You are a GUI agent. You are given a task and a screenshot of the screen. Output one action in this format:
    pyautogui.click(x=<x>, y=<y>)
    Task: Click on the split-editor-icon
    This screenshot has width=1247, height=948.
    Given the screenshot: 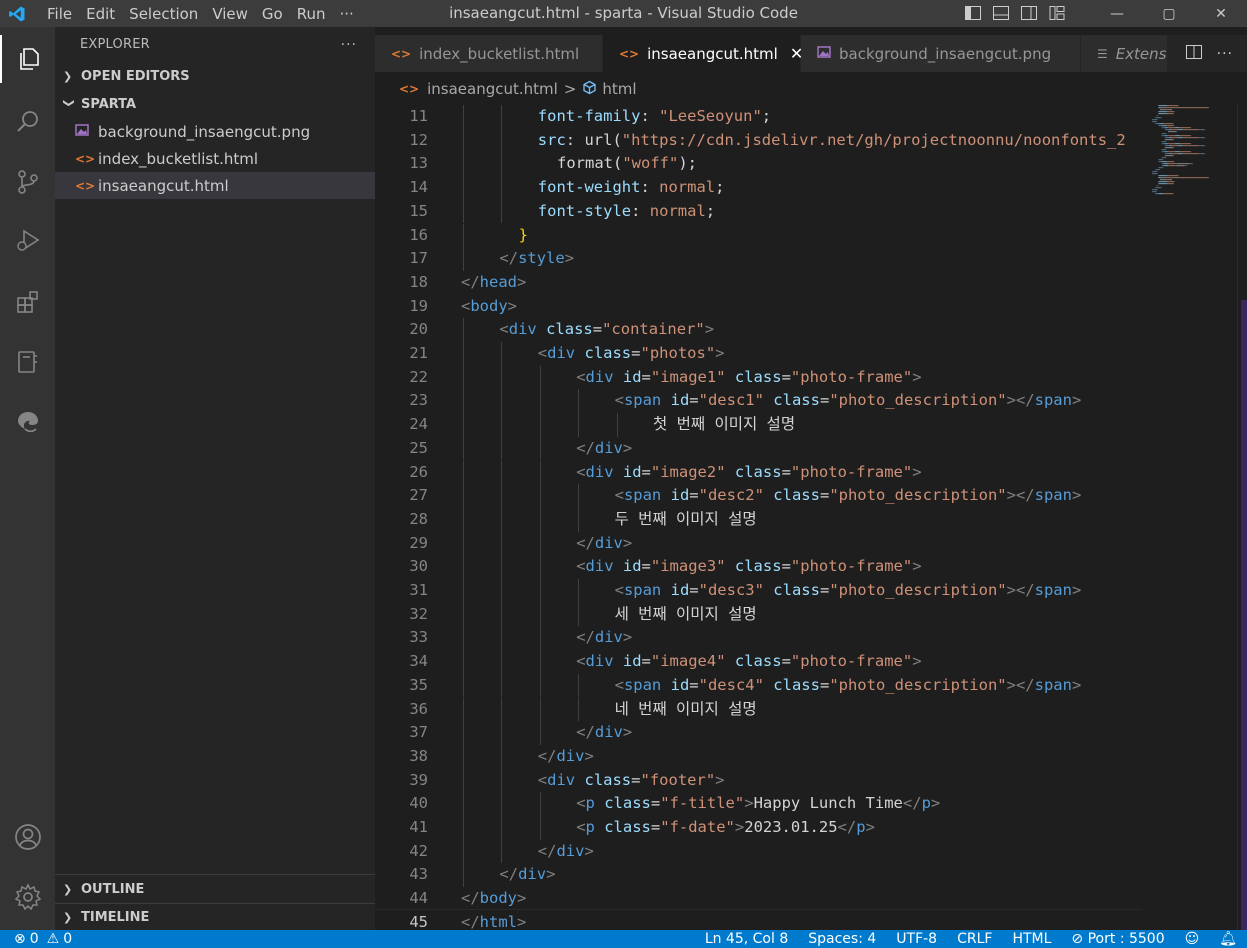 What is the action you would take?
    pyautogui.click(x=1194, y=54)
    